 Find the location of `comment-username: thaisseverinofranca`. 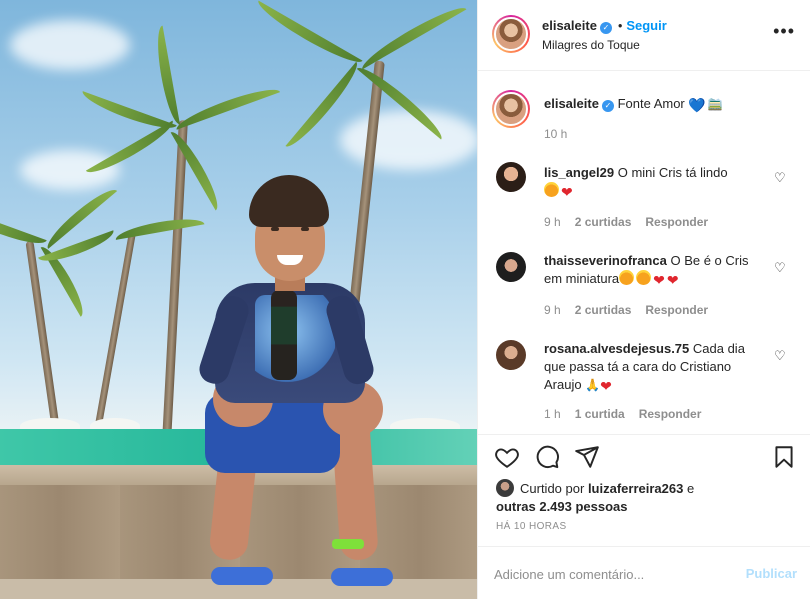

comment-username: thaisseverinofranca is located at coordinates (605, 260).